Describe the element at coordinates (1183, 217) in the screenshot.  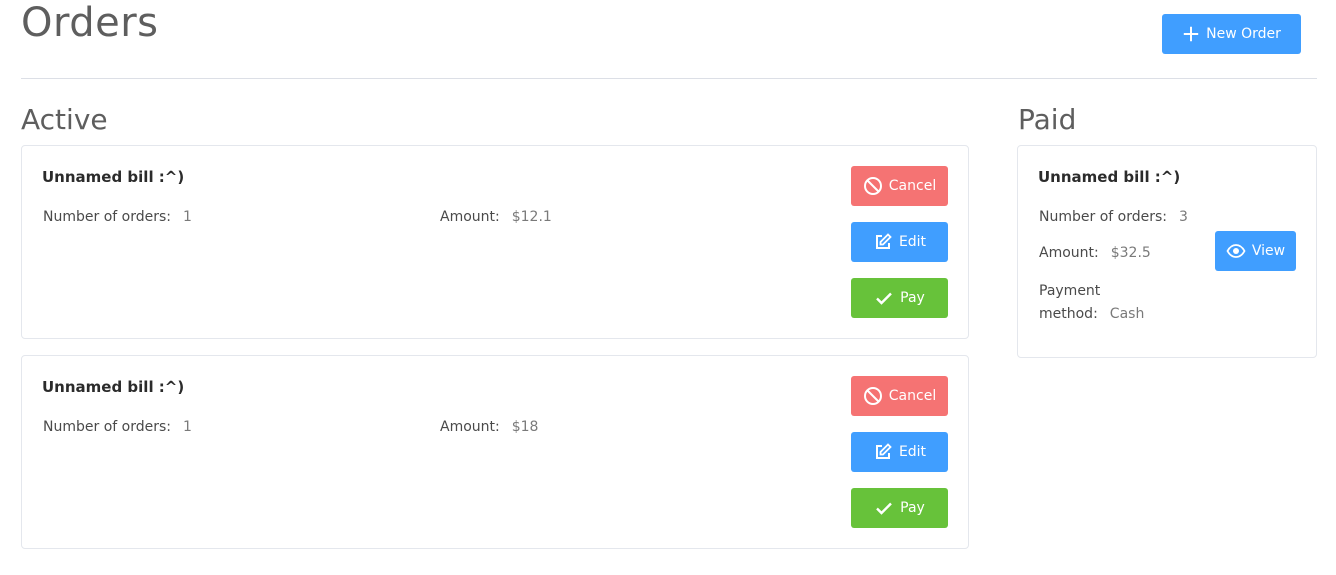
I see `orders-count-value: 3` at that location.